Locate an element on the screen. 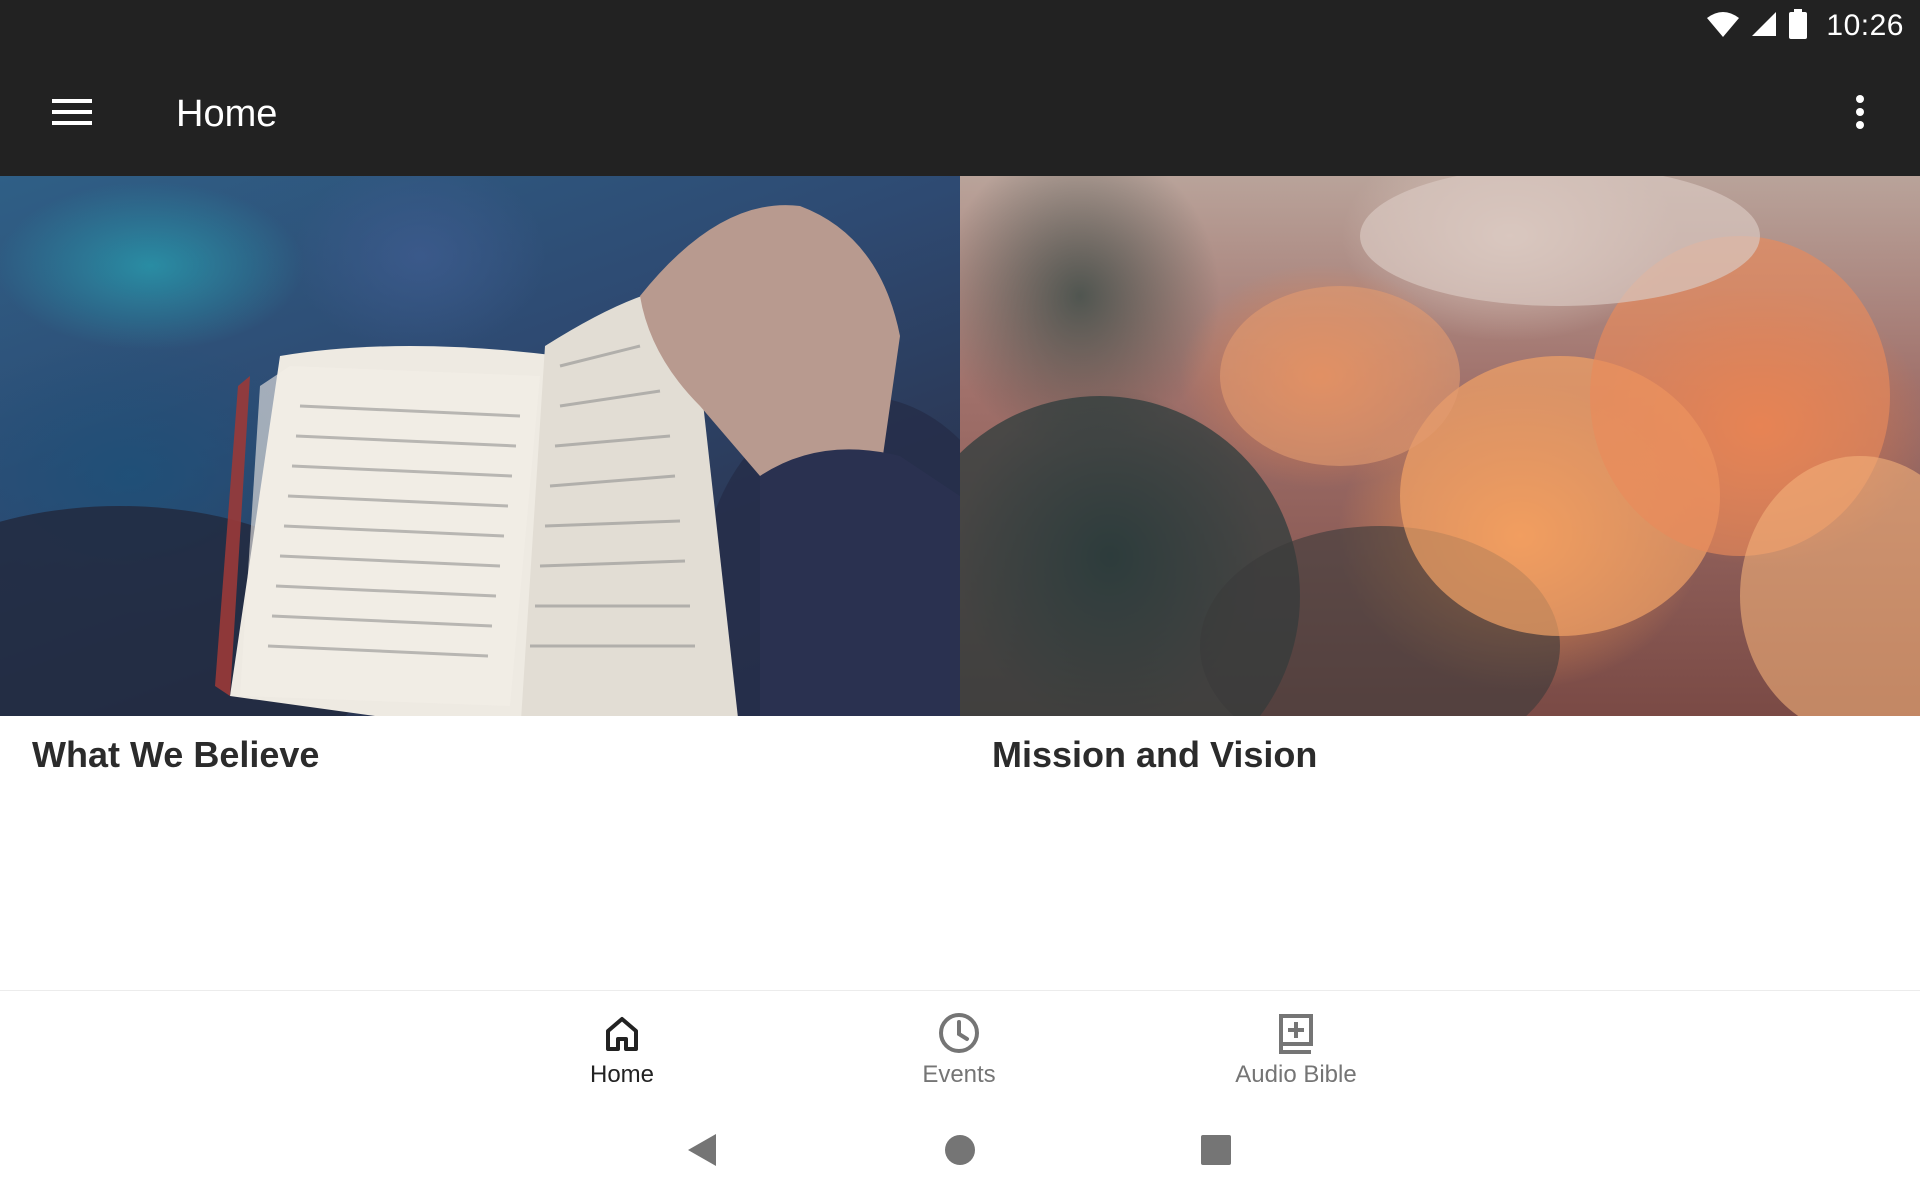  nav-label: Audio Bible is located at coordinates (1296, 1074).